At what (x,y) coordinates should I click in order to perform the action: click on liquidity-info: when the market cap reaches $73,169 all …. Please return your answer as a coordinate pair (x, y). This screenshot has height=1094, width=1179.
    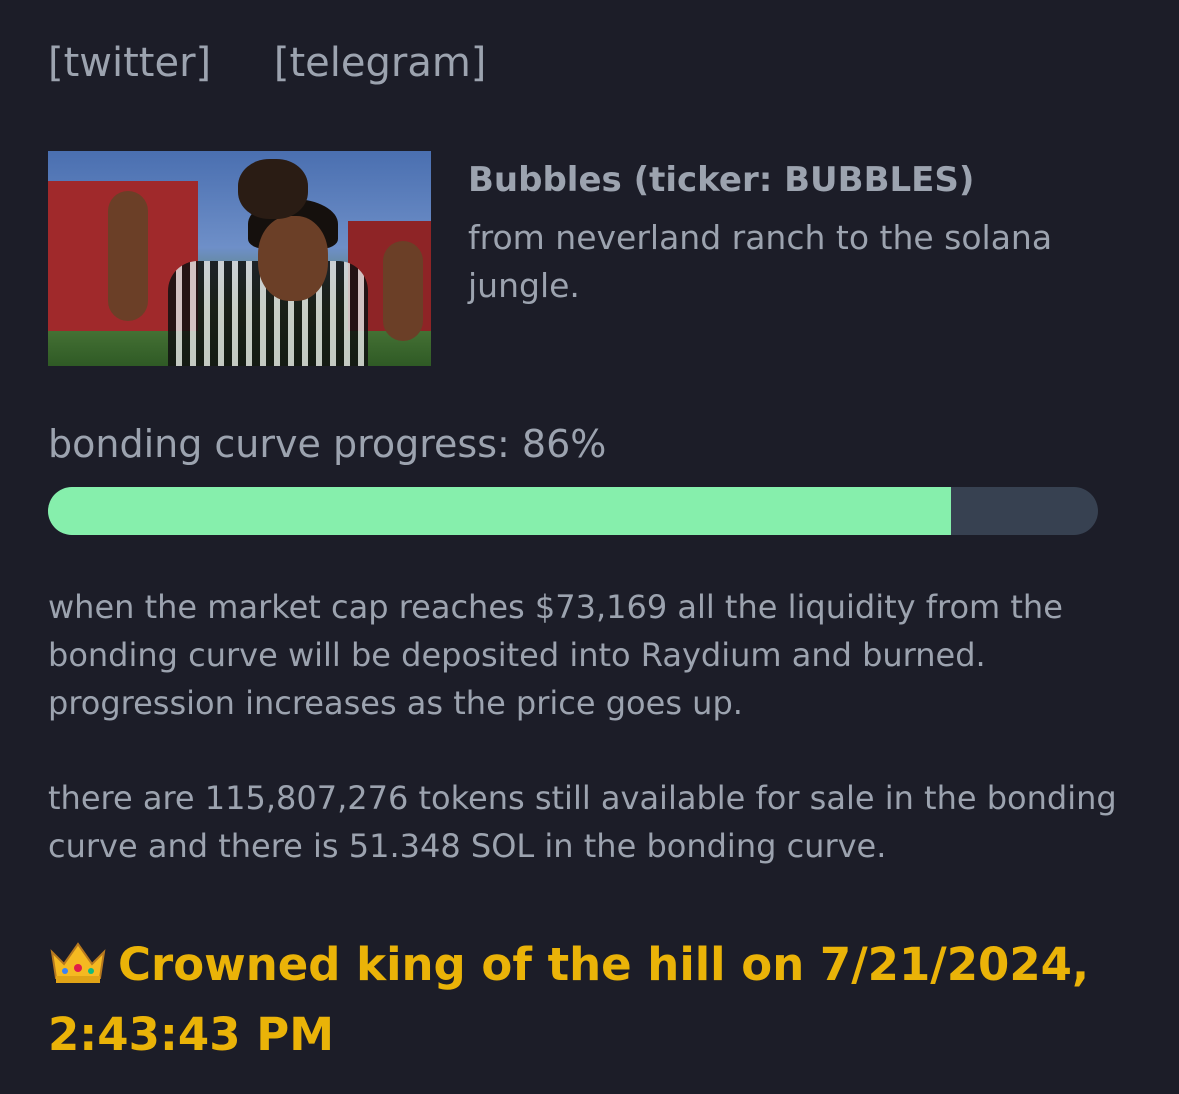
    Looking at the image, I should click on (555, 655).